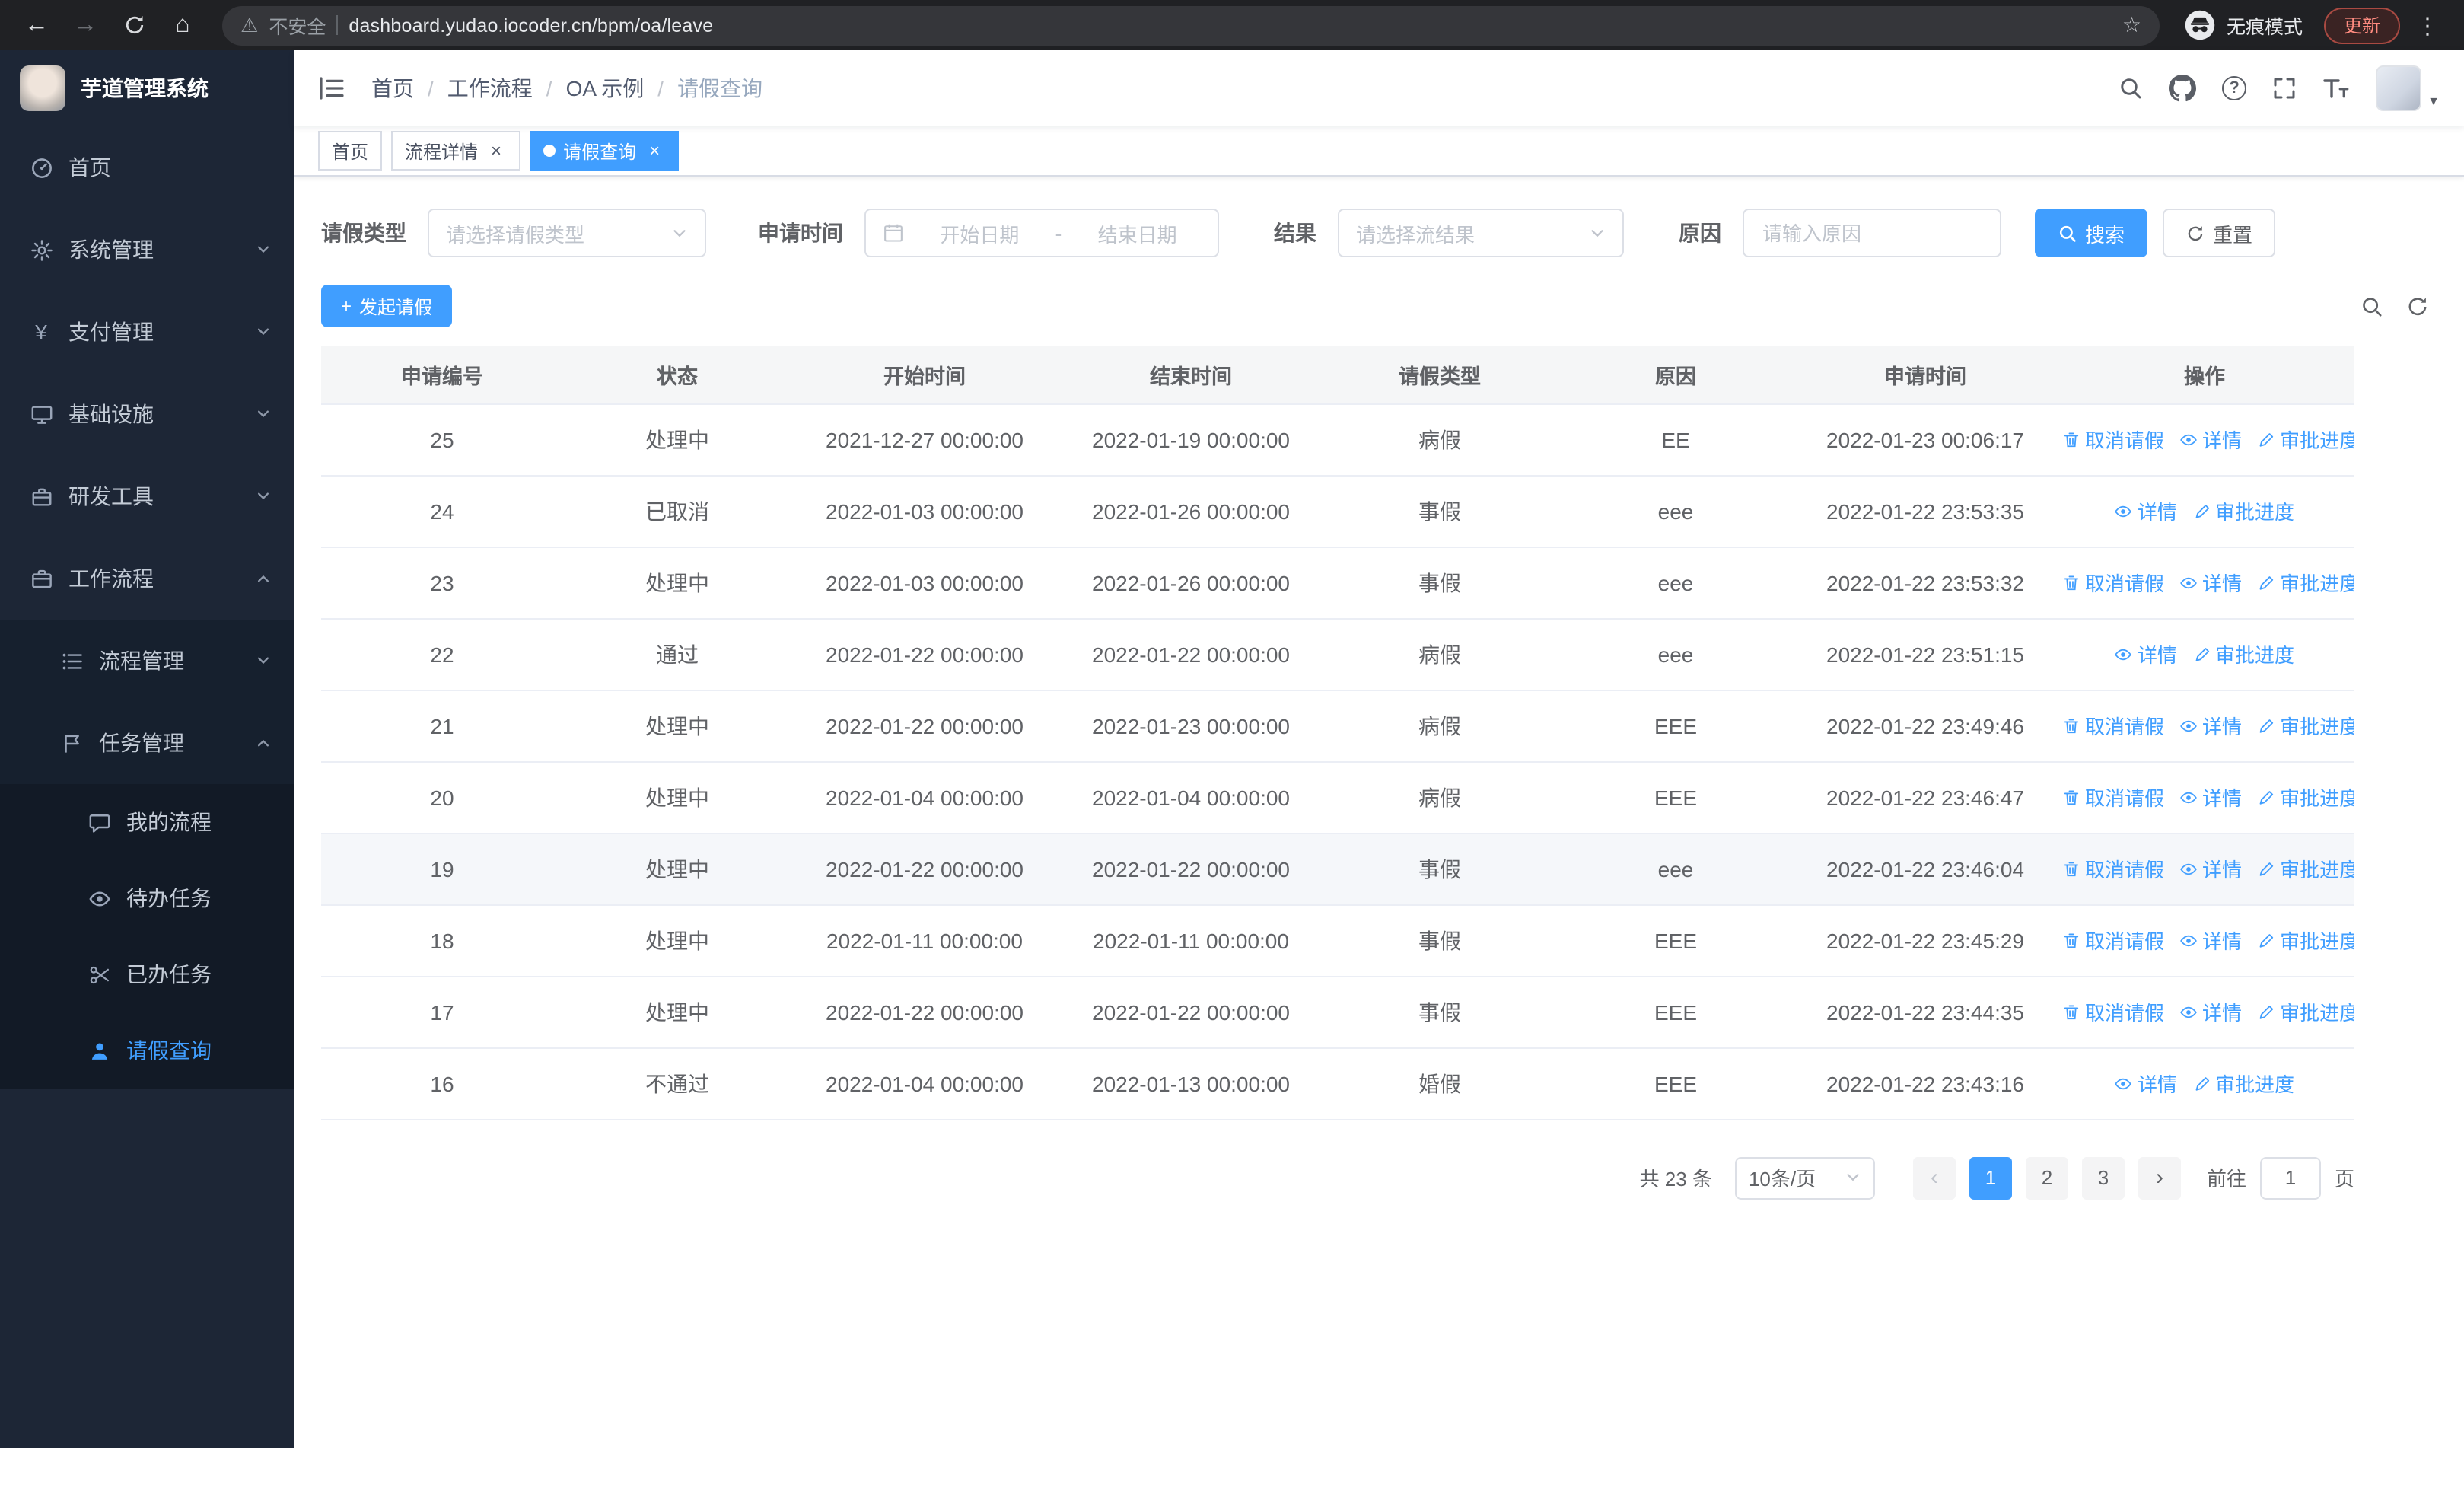 This screenshot has width=2464, height=1495. I want to click on col-leave-type: 请假类型, so click(1439, 375).